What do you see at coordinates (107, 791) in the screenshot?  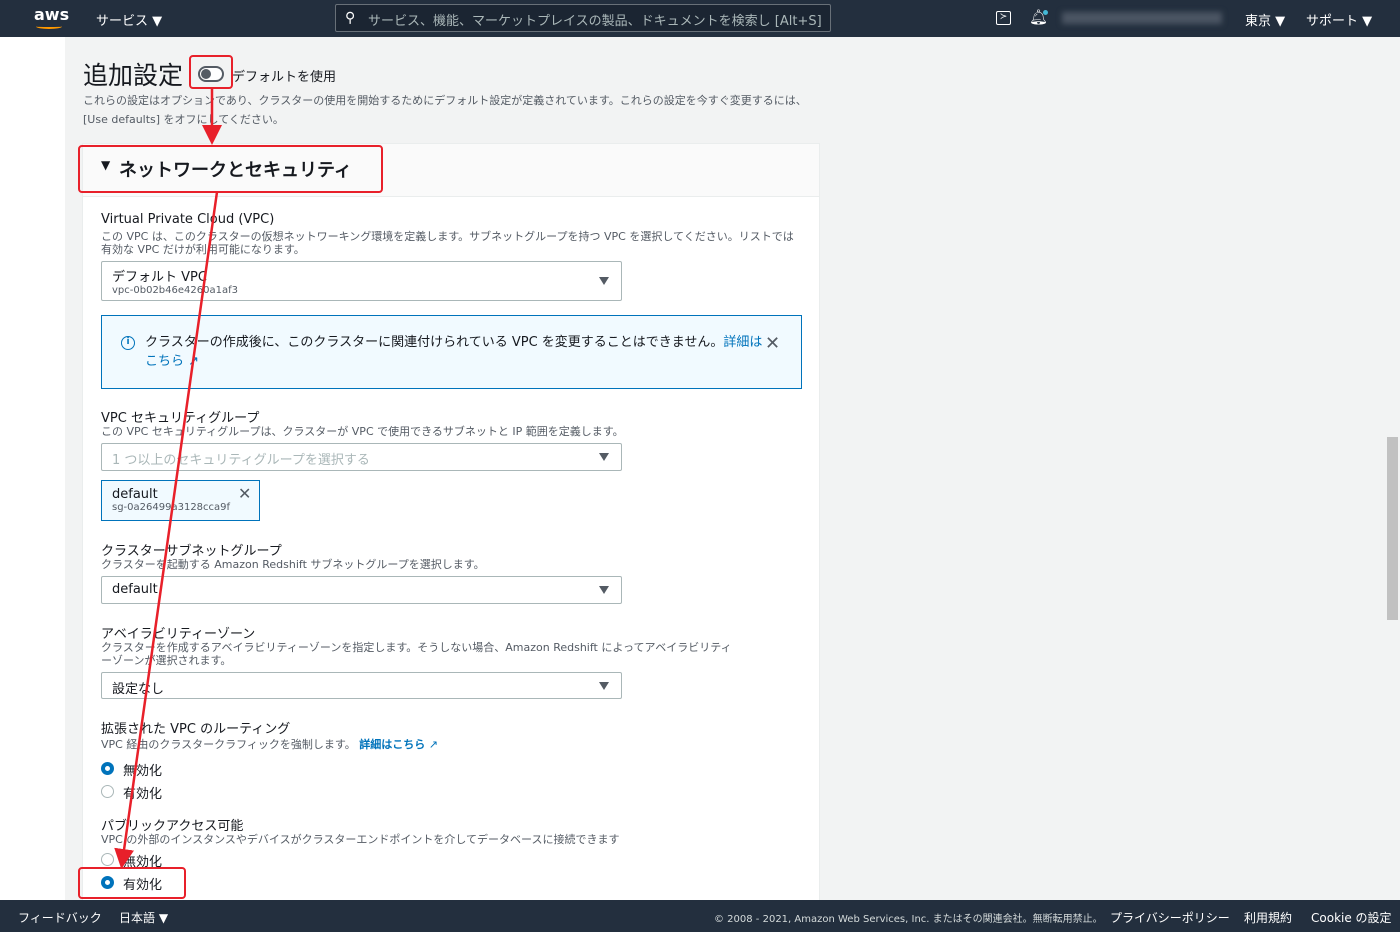 I see `routing-enable-radio` at bounding box center [107, 791].